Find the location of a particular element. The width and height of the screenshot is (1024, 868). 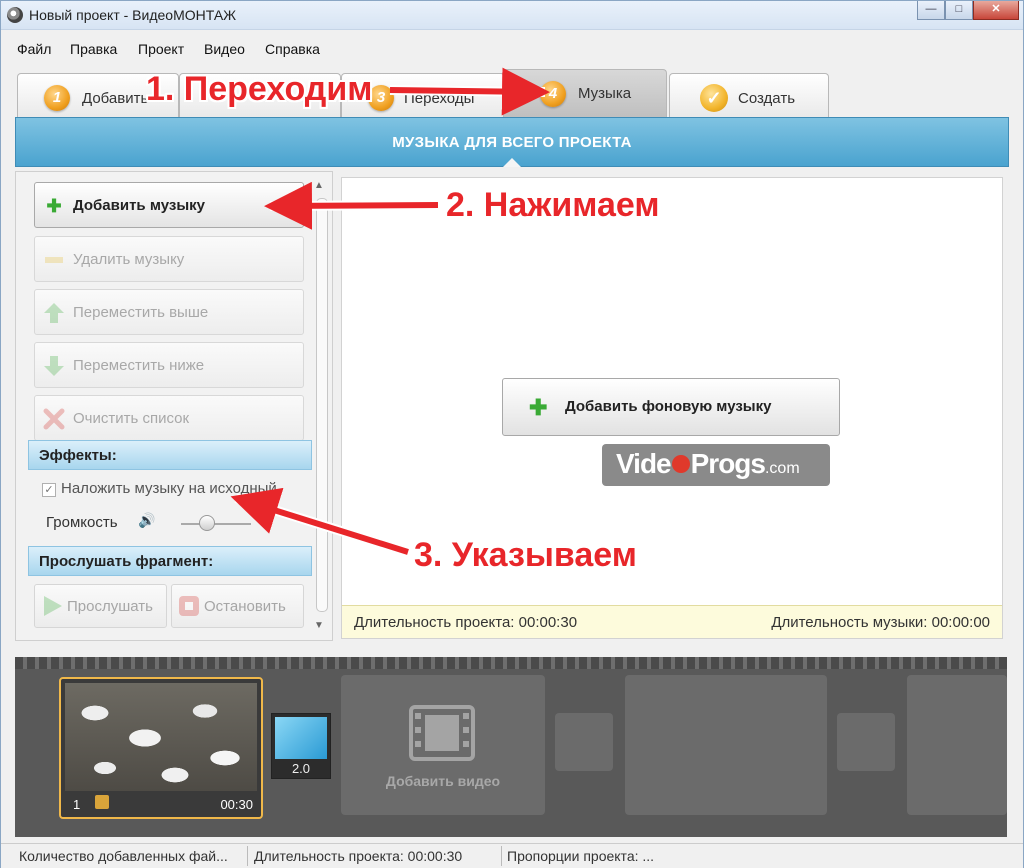

annotation-step-3: 3. Указываем is located at coordinates (525, 555).